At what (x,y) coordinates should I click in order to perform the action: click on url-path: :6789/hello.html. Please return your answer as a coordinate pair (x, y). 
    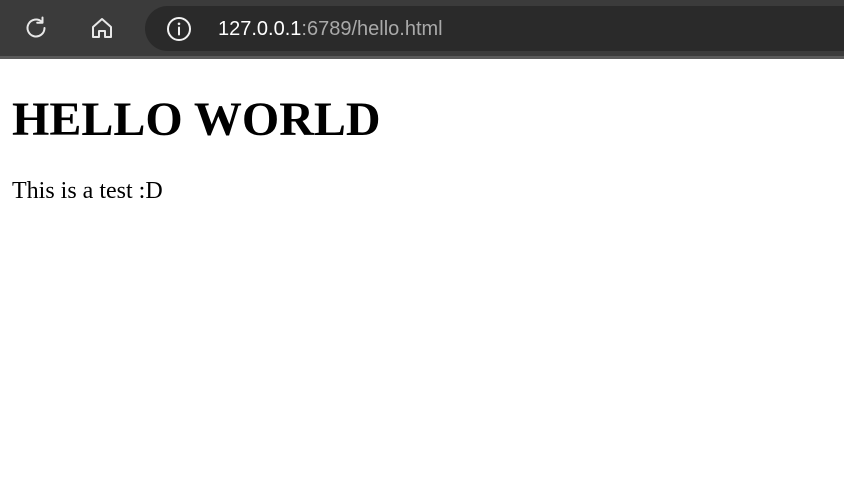
    Looking at the image, I should click on (372, 29).